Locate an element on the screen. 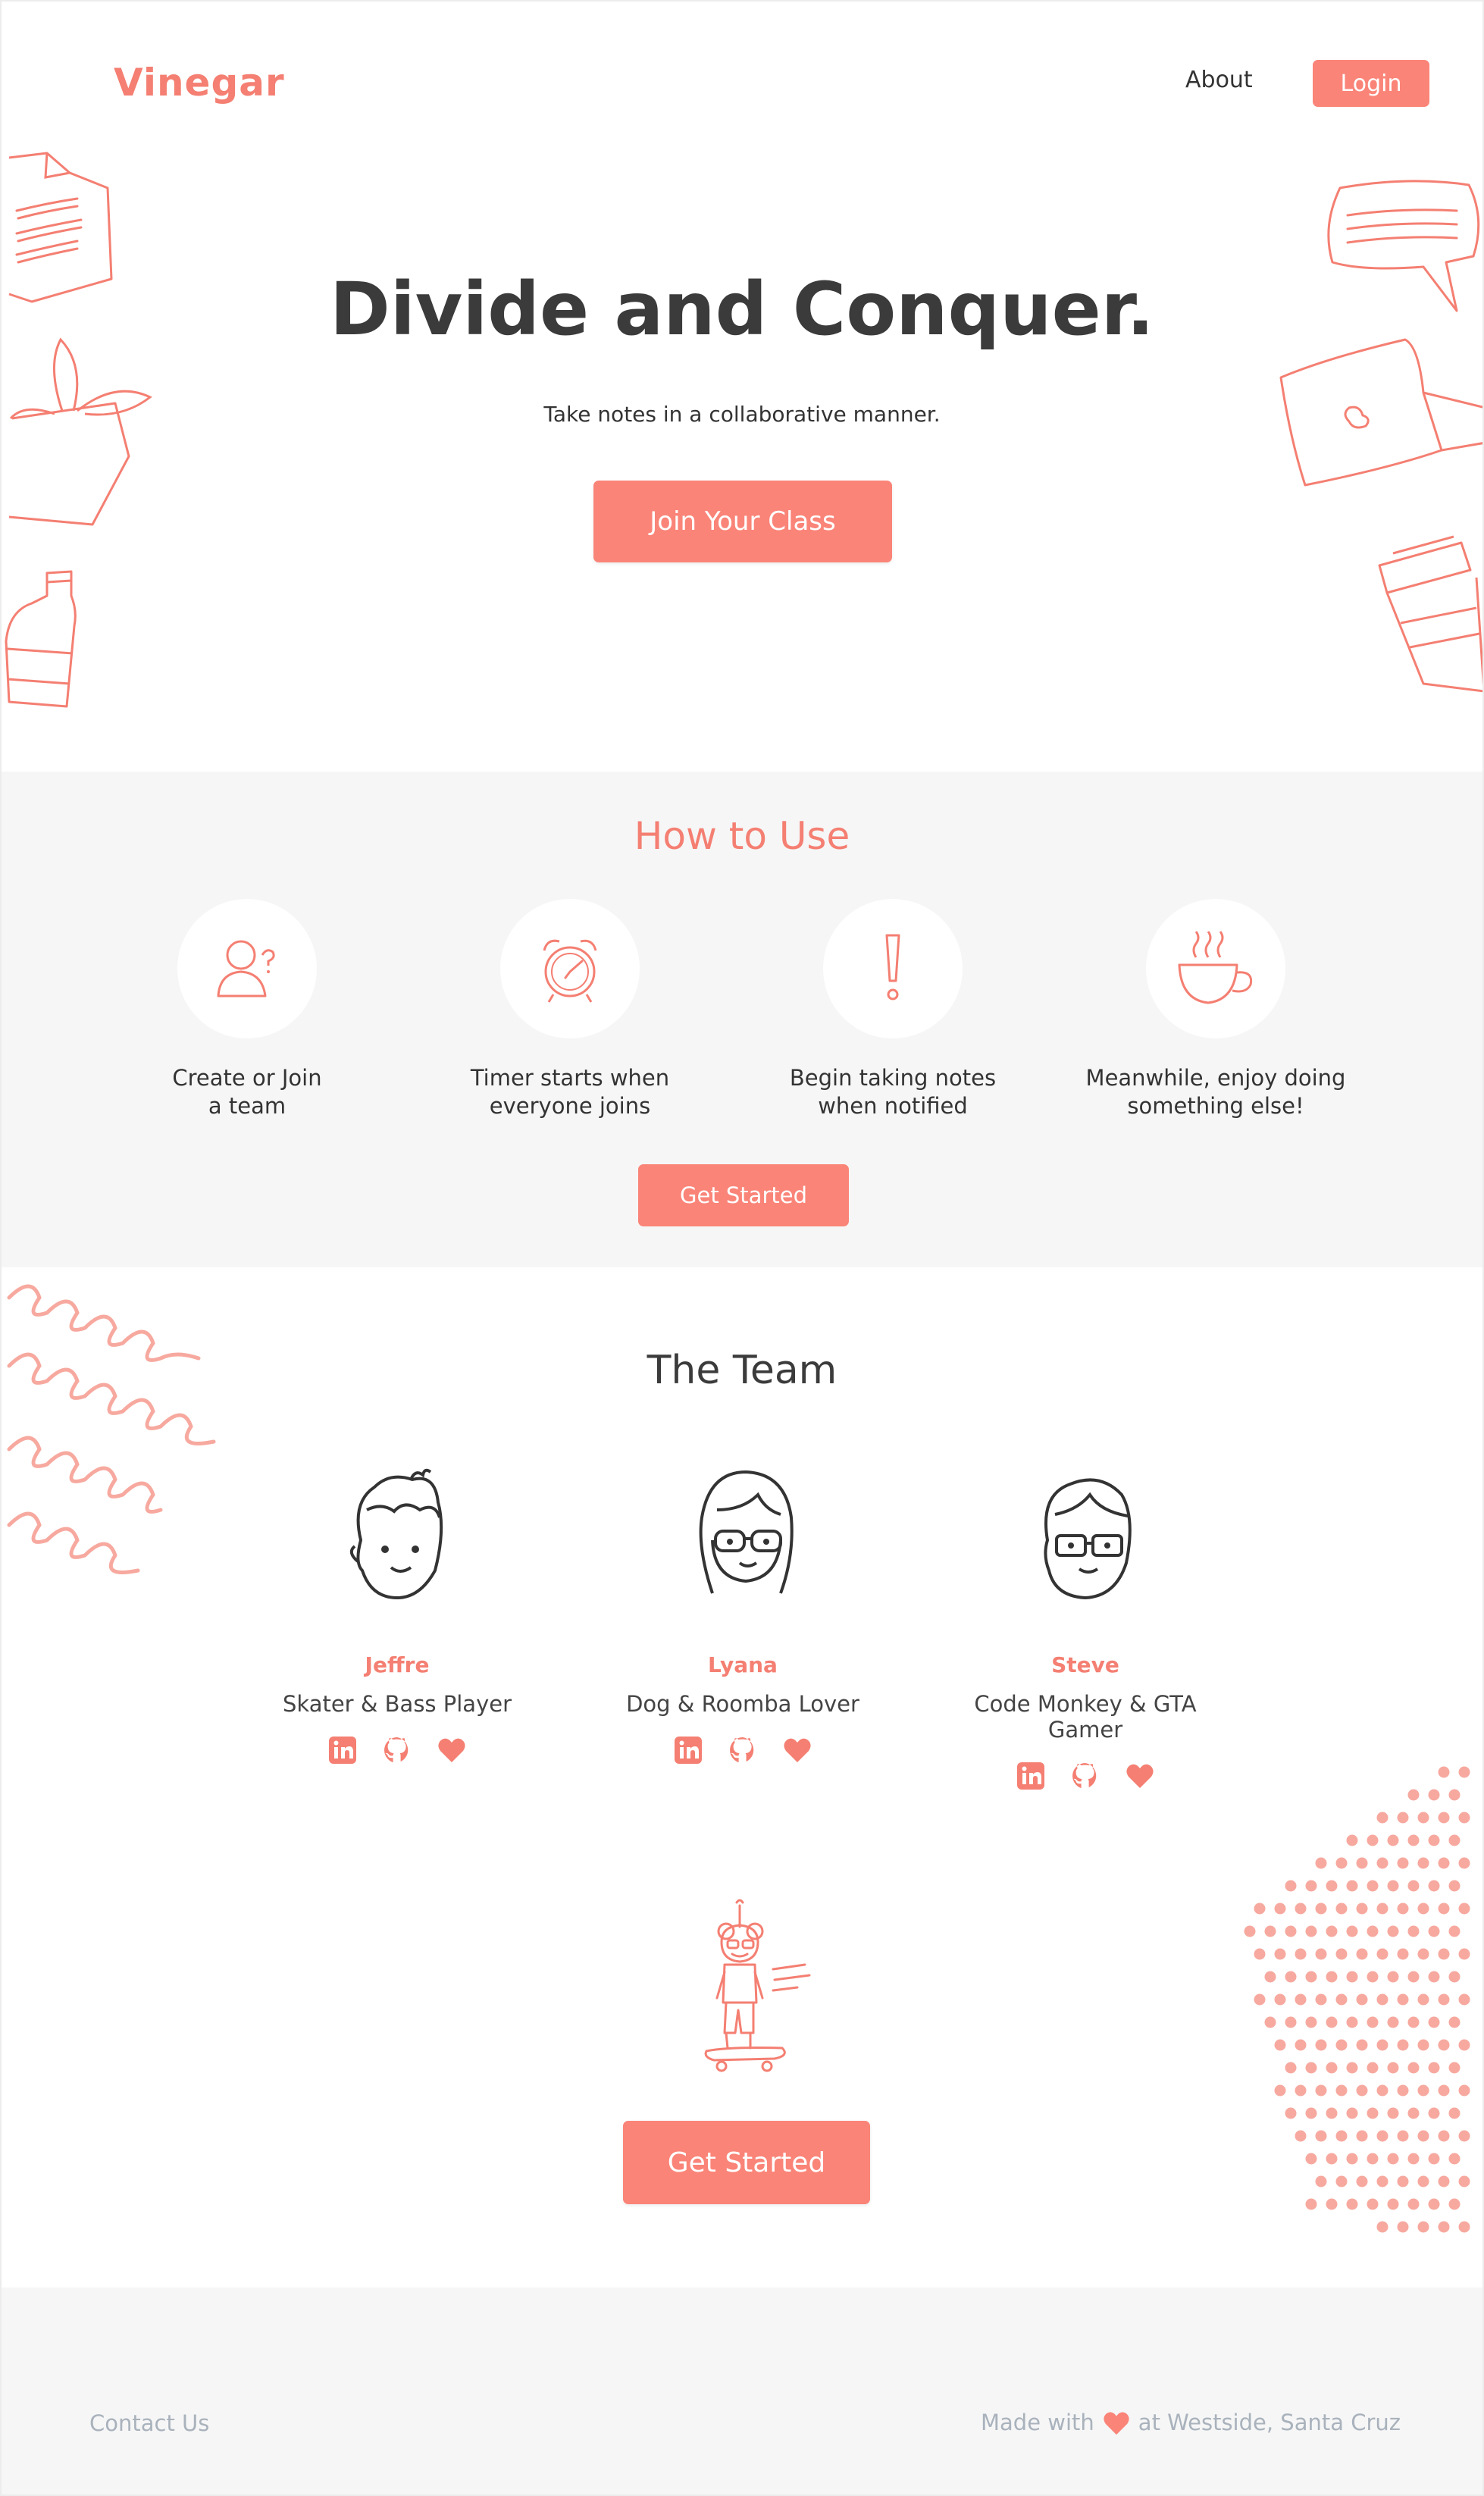 The width and height of the screenshot is (1484, 2496). plant-doodle-icon is located at coordinates (80, 431).